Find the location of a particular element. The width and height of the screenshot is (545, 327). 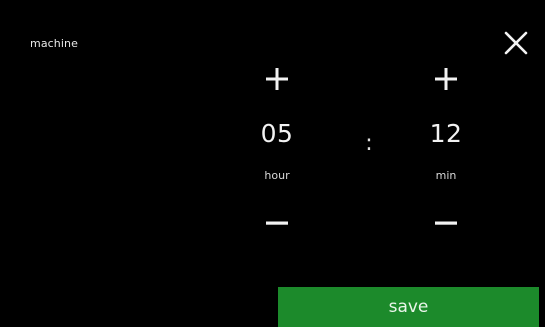

minute-increment-button is located at coordinates (446, 79).